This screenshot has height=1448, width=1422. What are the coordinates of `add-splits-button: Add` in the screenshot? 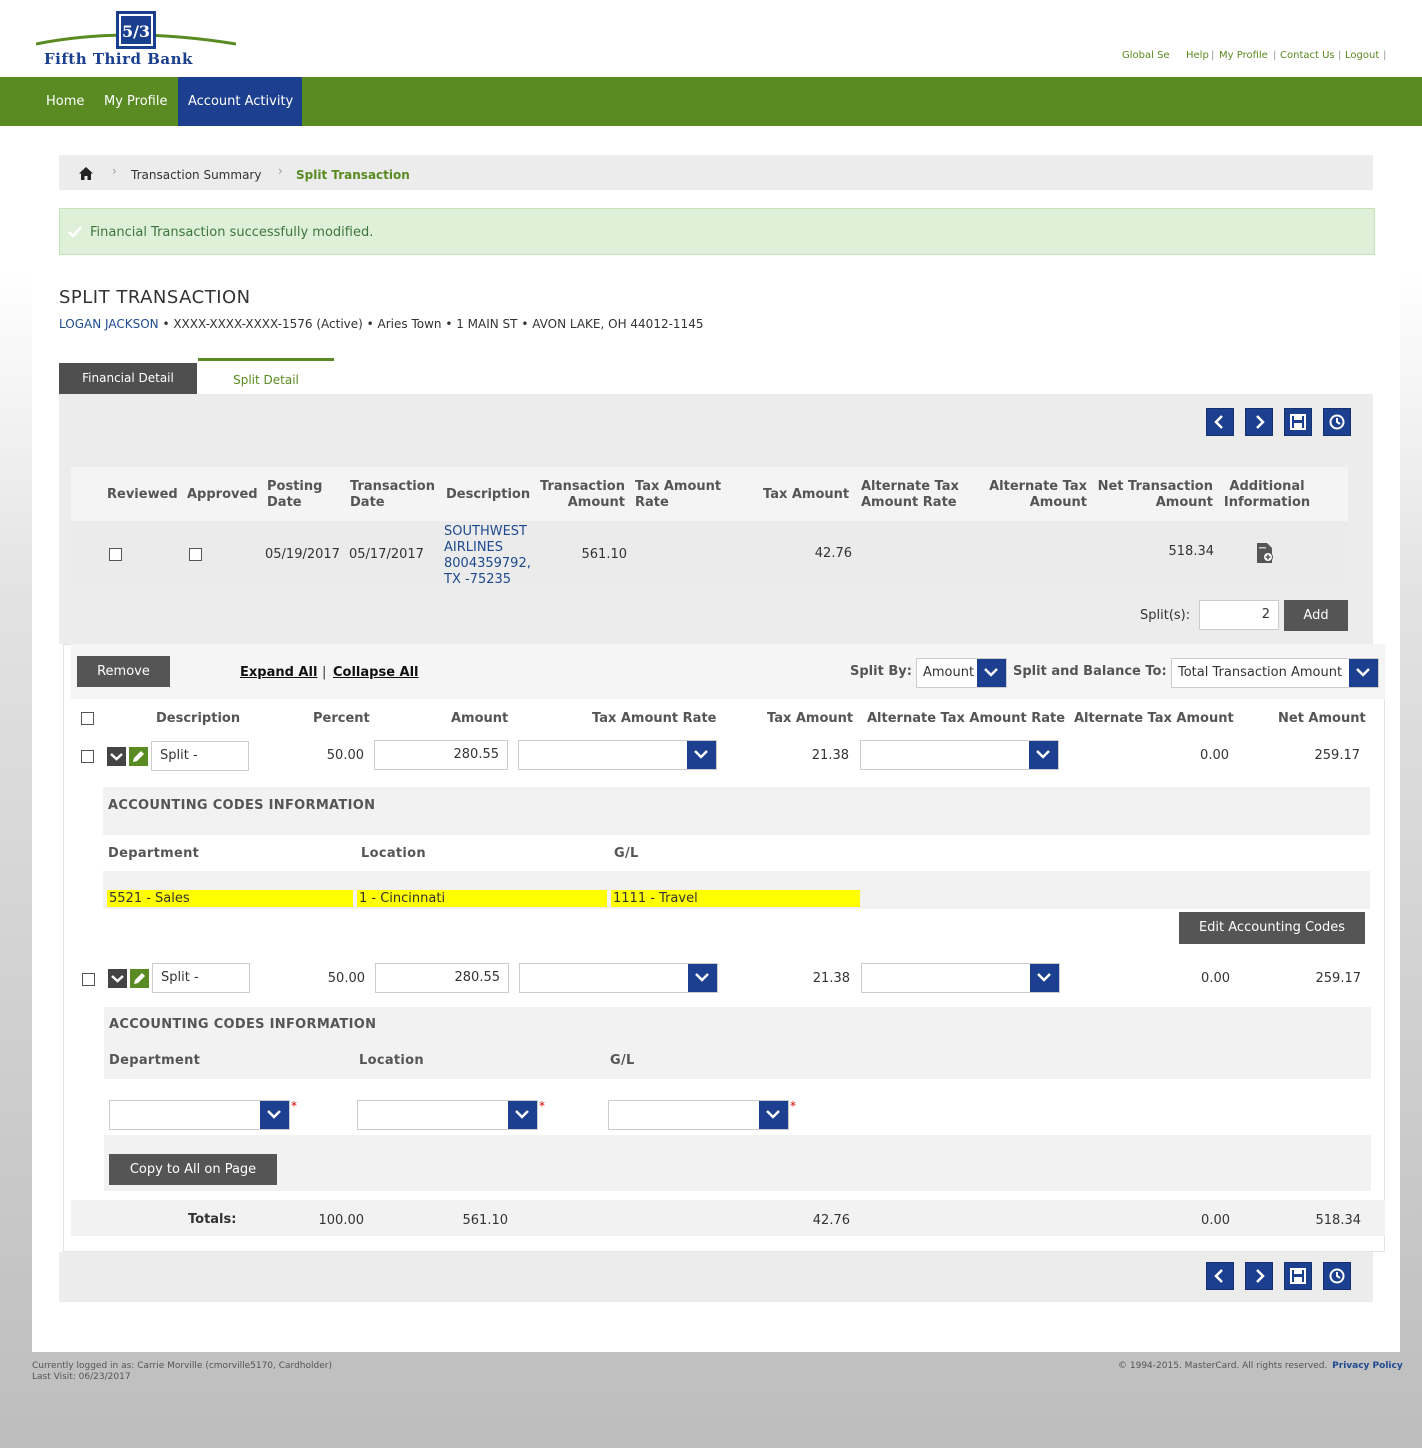 It's located at (1316, 615).